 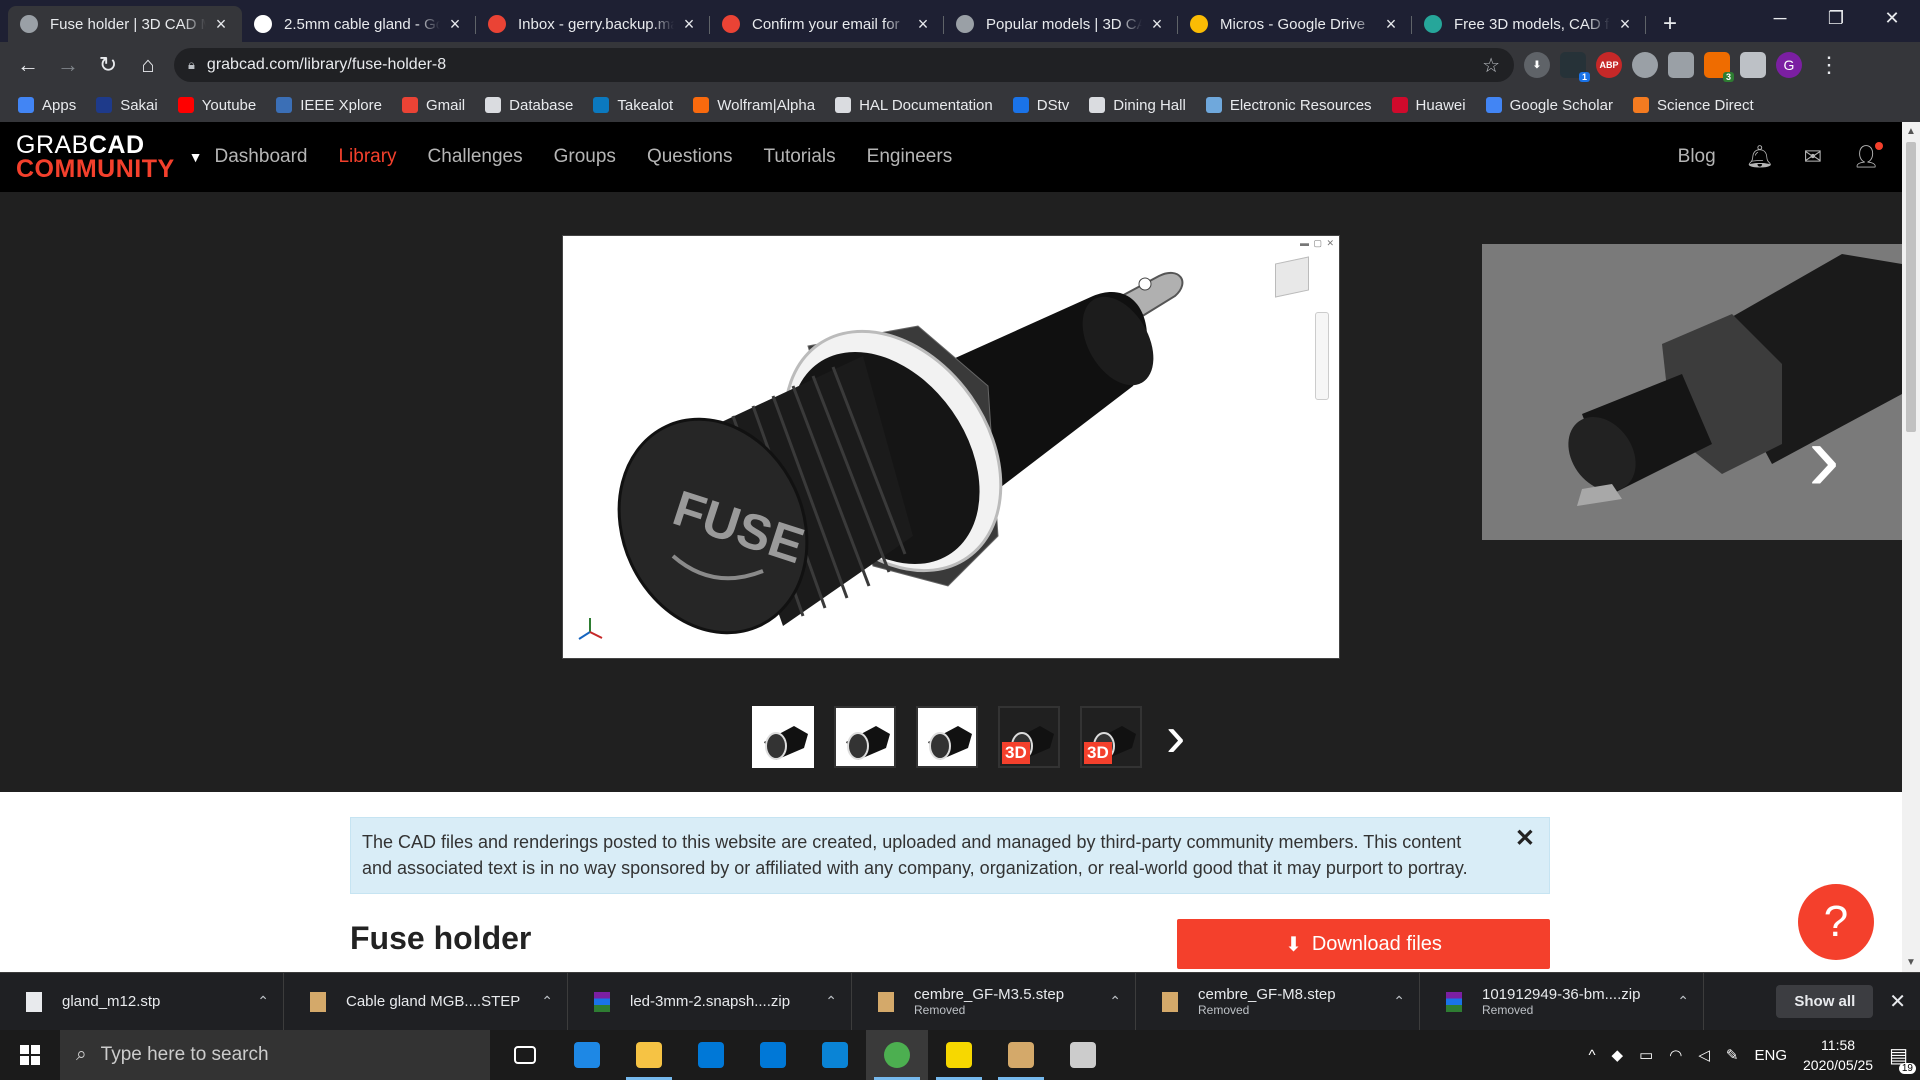 What do you see at coordinates (1609, 65) in the screenshot?
I see `adblock-icon: ABP` at bounding box center [1609, 65].